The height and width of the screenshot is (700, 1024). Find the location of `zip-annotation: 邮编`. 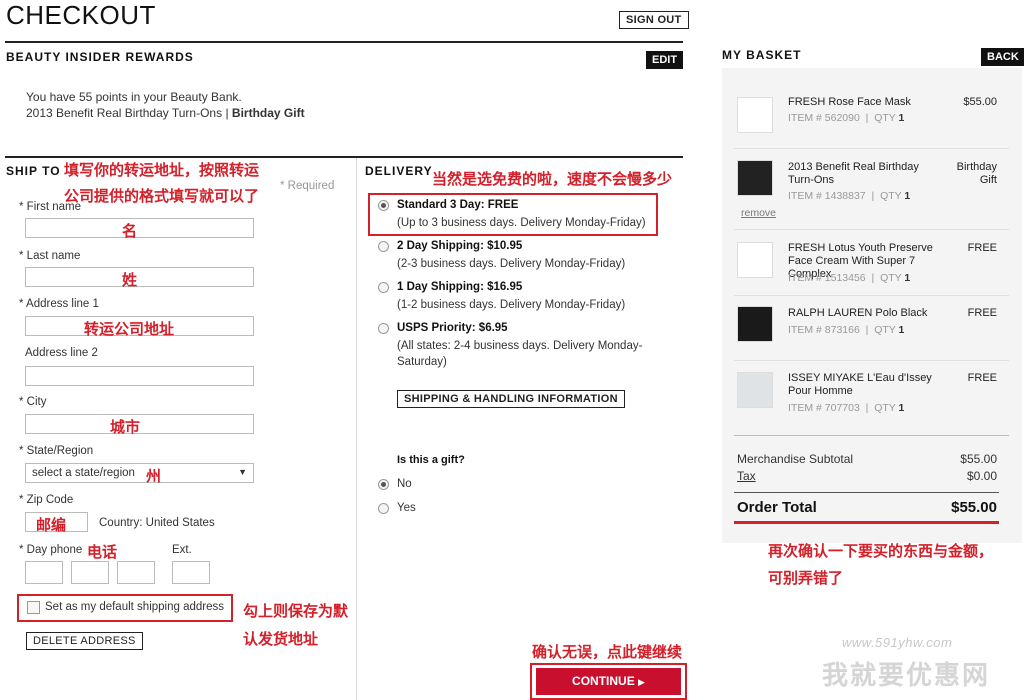

zip-annotation: 邮编 is located at coordinates (51, 525).